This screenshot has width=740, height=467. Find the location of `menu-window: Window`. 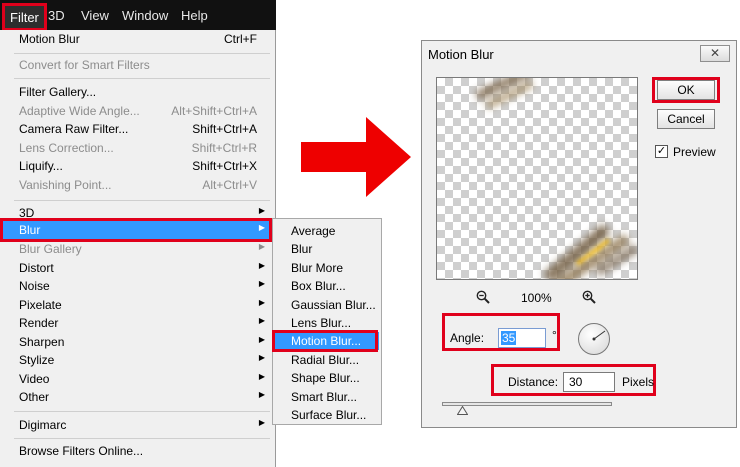

menu-window: Window is located at coordinates (145, 15).